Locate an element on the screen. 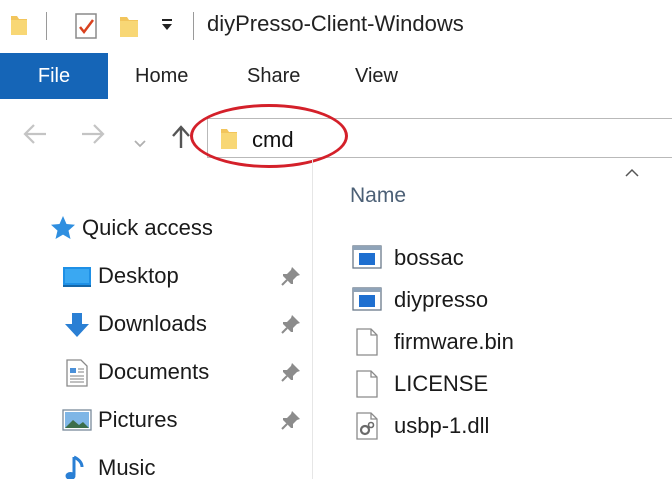  title-bar: diyPresso-Client-Windows is located at coordinates (336, 26).